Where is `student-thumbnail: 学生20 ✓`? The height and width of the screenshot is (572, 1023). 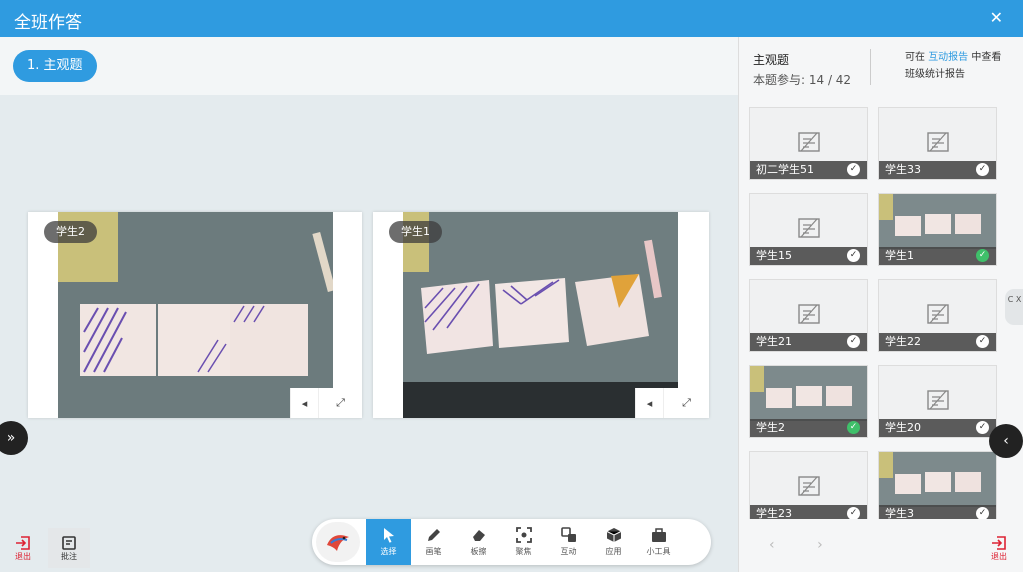 student-thumbnail: 学生20 ✓ is located at coordinates (937, 401).